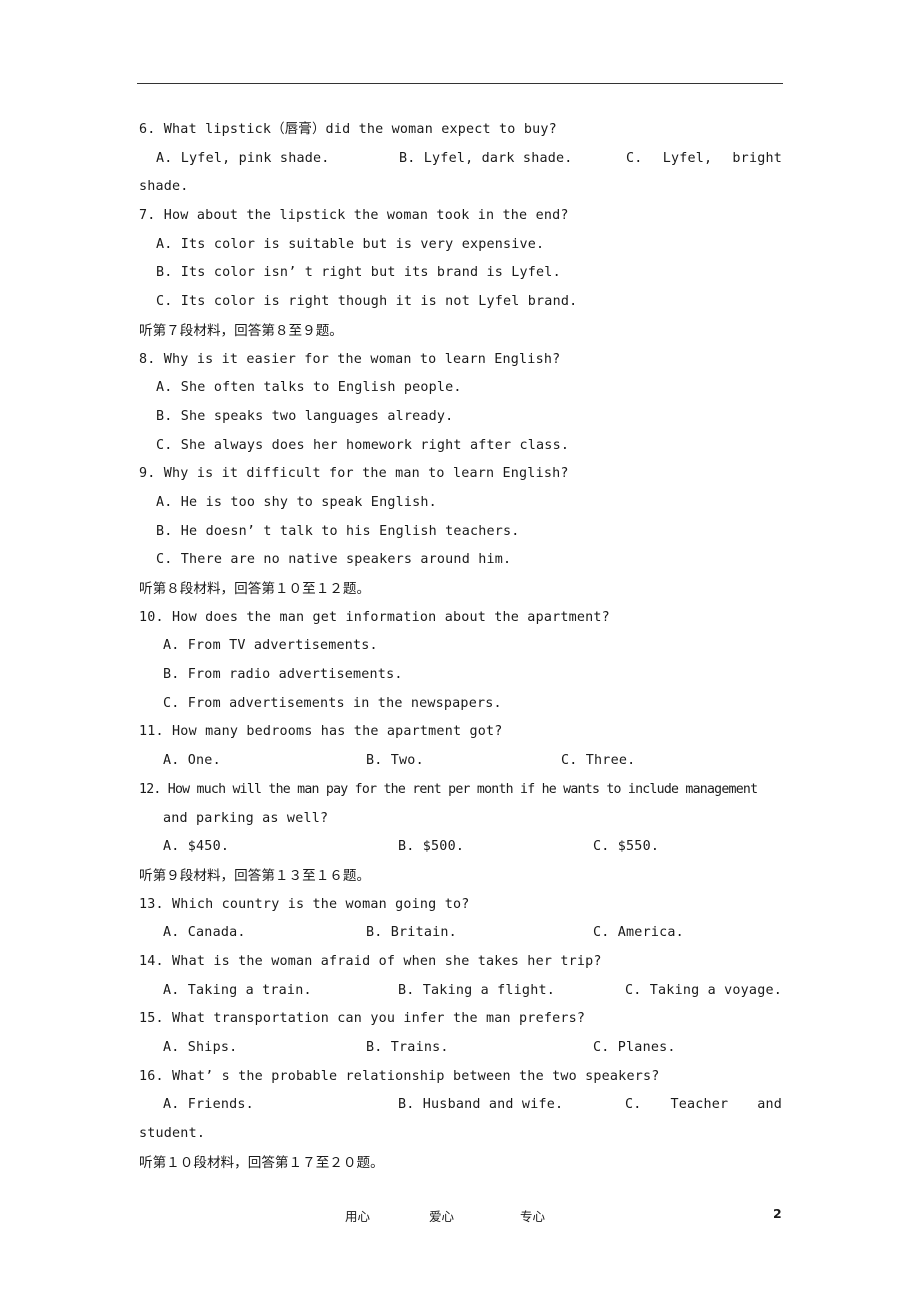  What do you see at coordinates (460, 1048) in the screenshot?
I see `question-15-options: A. Ships. B. Trains. C. Planes.` at bounding box center [460, 1048].